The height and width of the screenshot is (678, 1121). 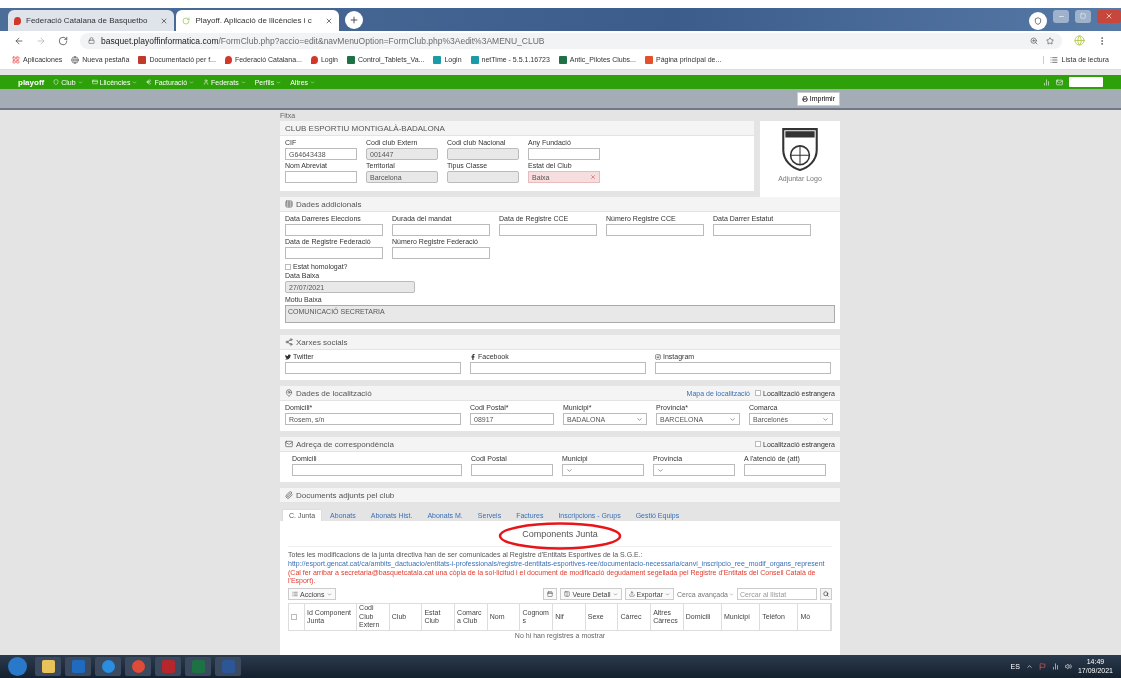 I want to click on card-icon, so click(x=94, y=82).